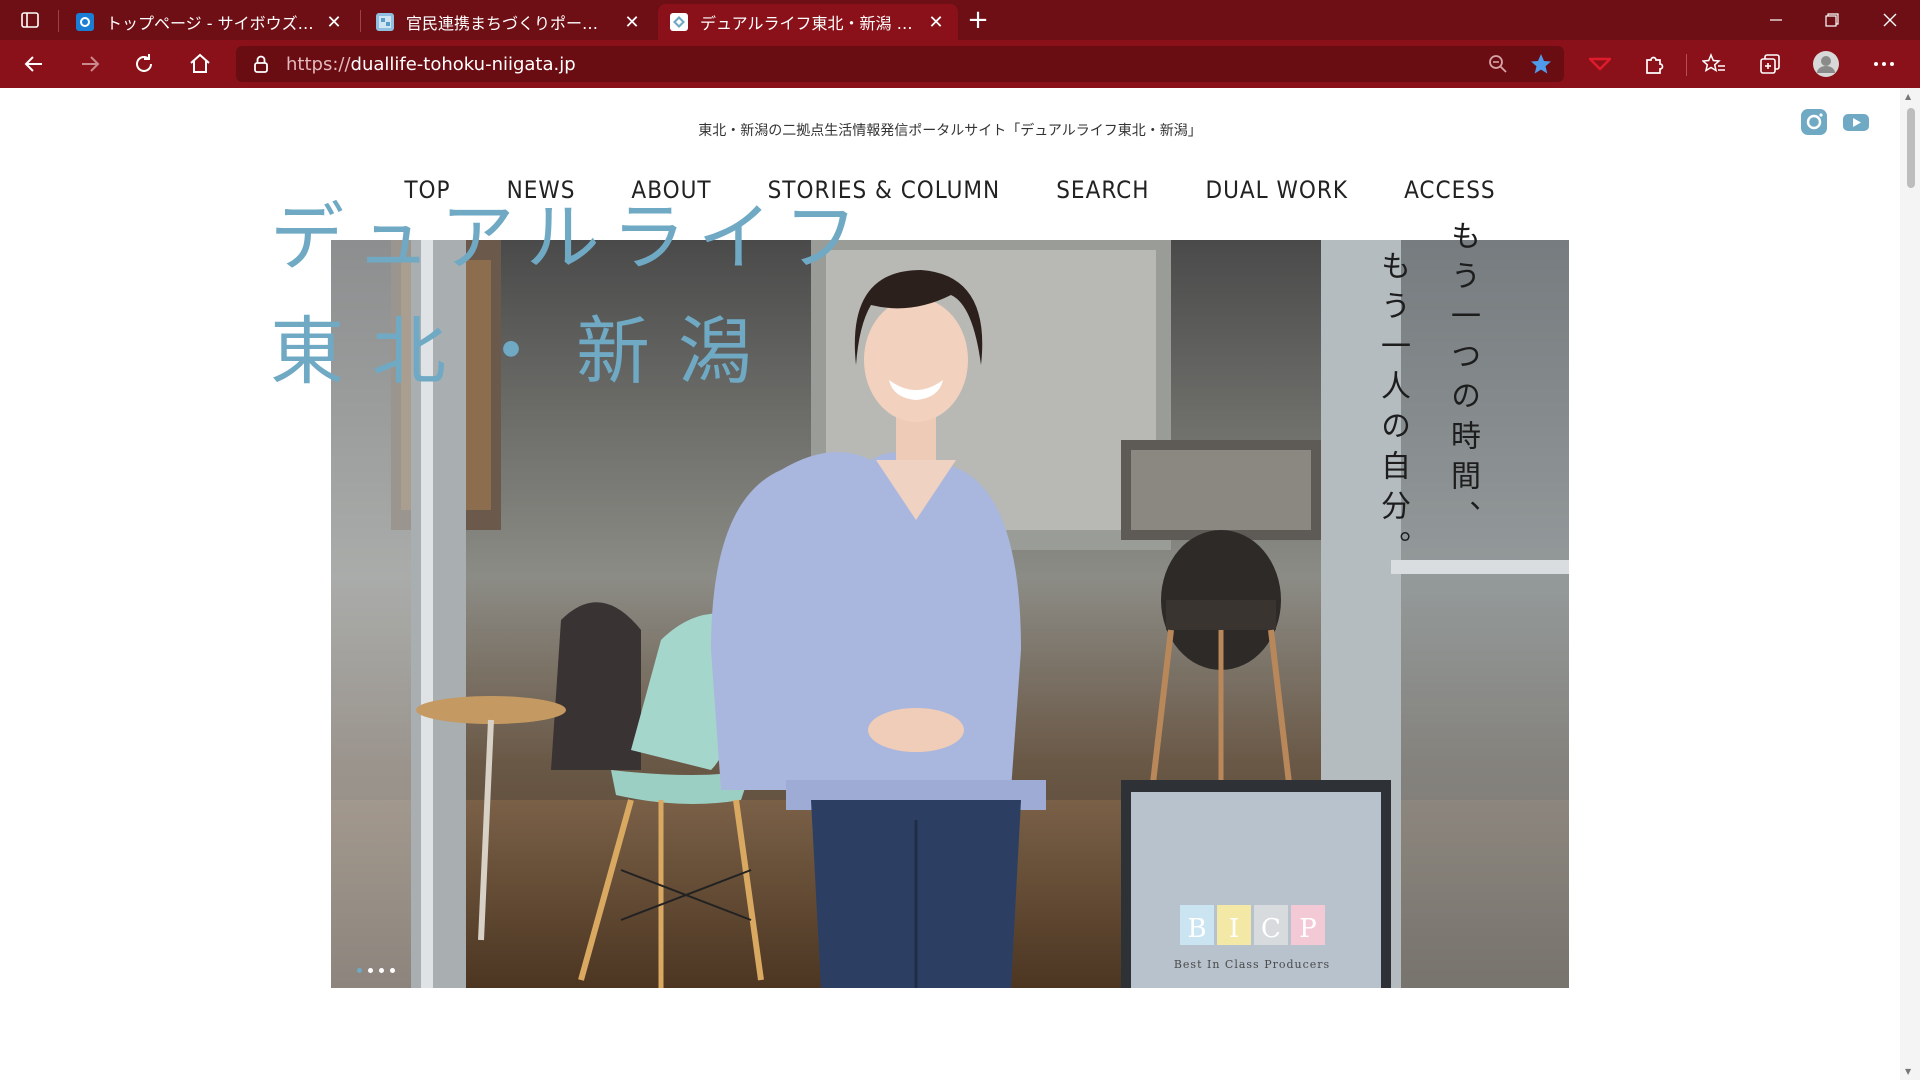 Image resolution: width=1920 pixels, height=1080 pixels. What do you see at coordinates (1541, 66) in the screenshot?
I see `favorite-star-icon` at bounding box center [1541, 66].